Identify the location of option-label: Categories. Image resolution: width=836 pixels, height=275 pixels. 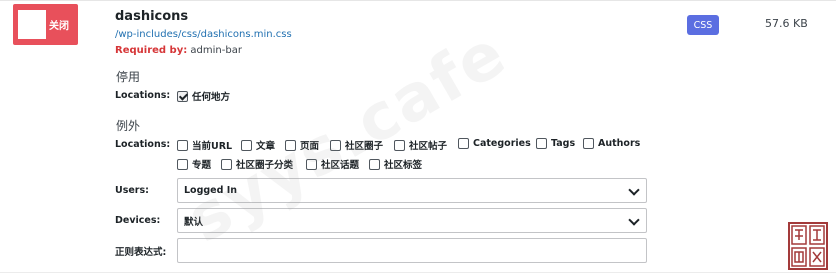
(502, 143).